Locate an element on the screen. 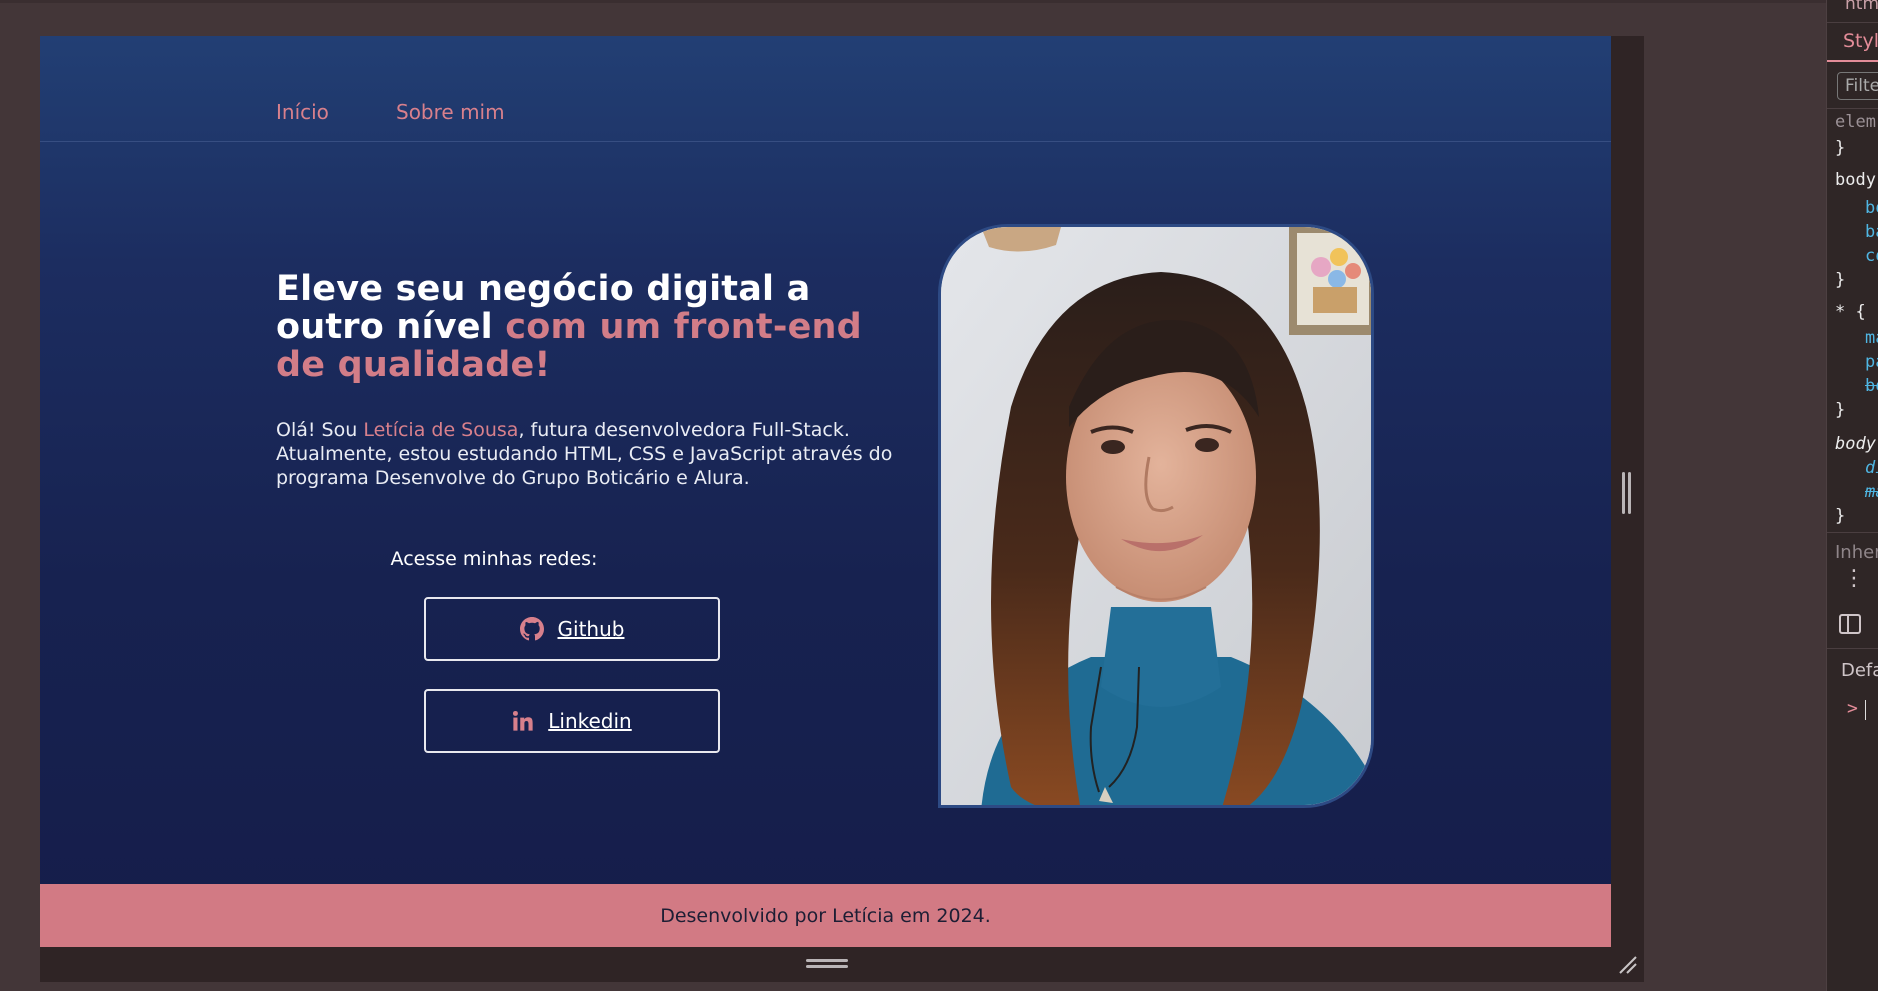 The image size is (1878, 991). top-nav: Início Sobre mim is located at coordinates (825, 89).